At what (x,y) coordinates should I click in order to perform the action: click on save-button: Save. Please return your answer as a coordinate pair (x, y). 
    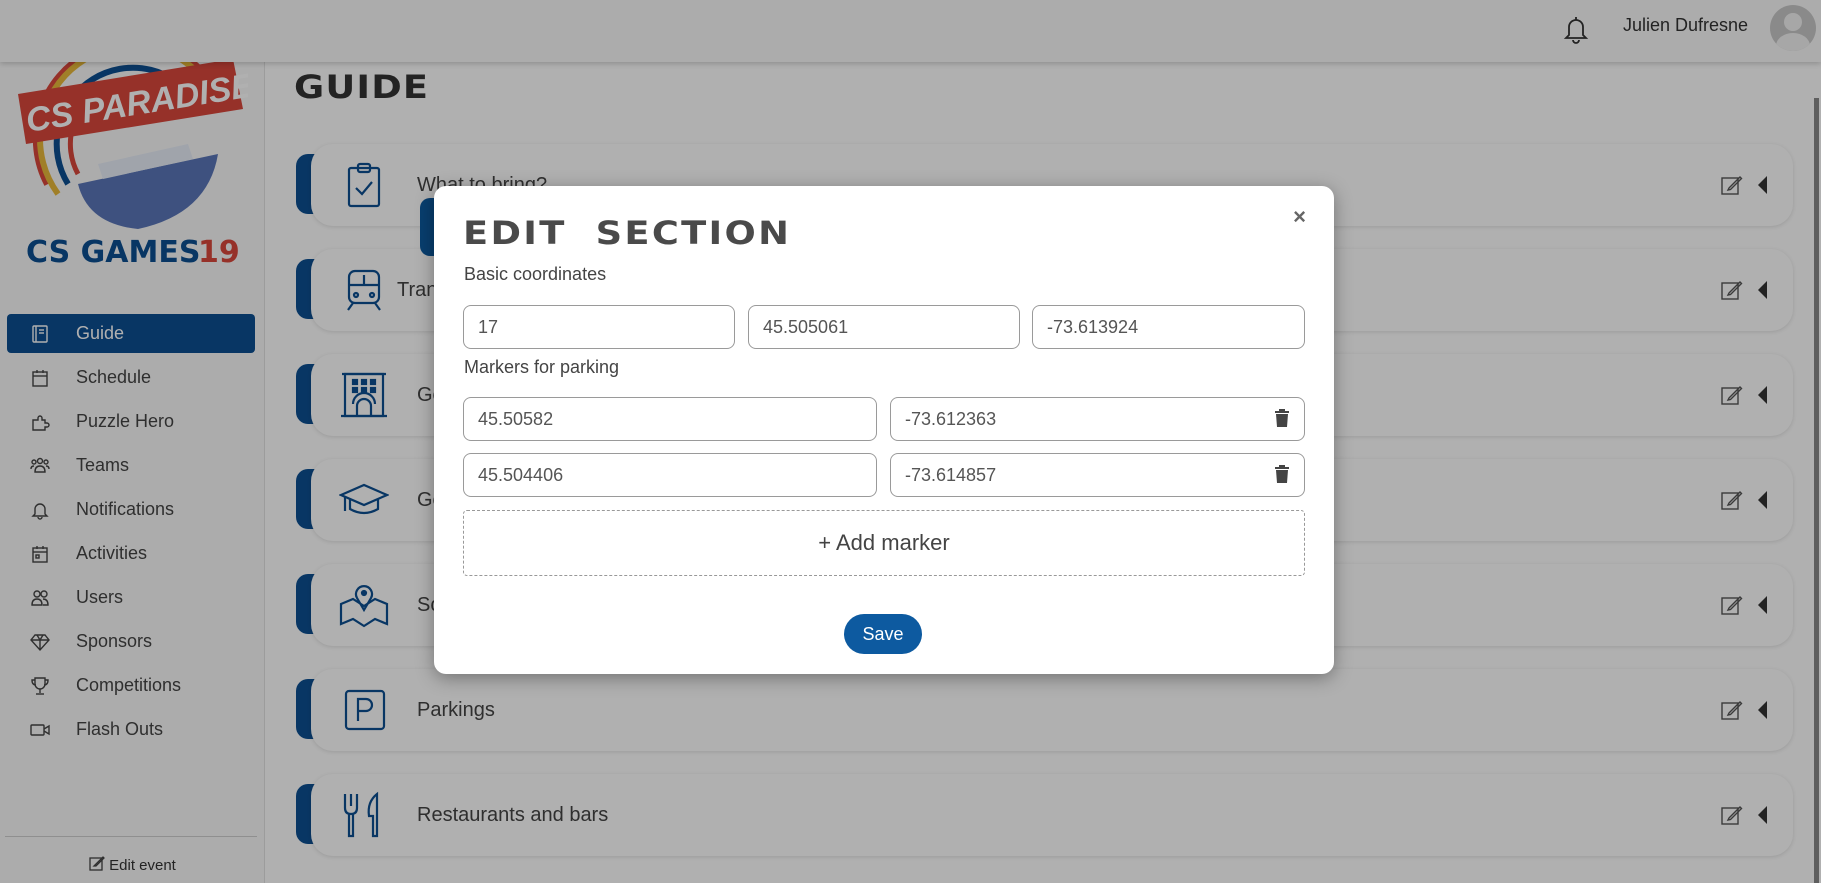
    Looking at the image, I should click on (883, 634).